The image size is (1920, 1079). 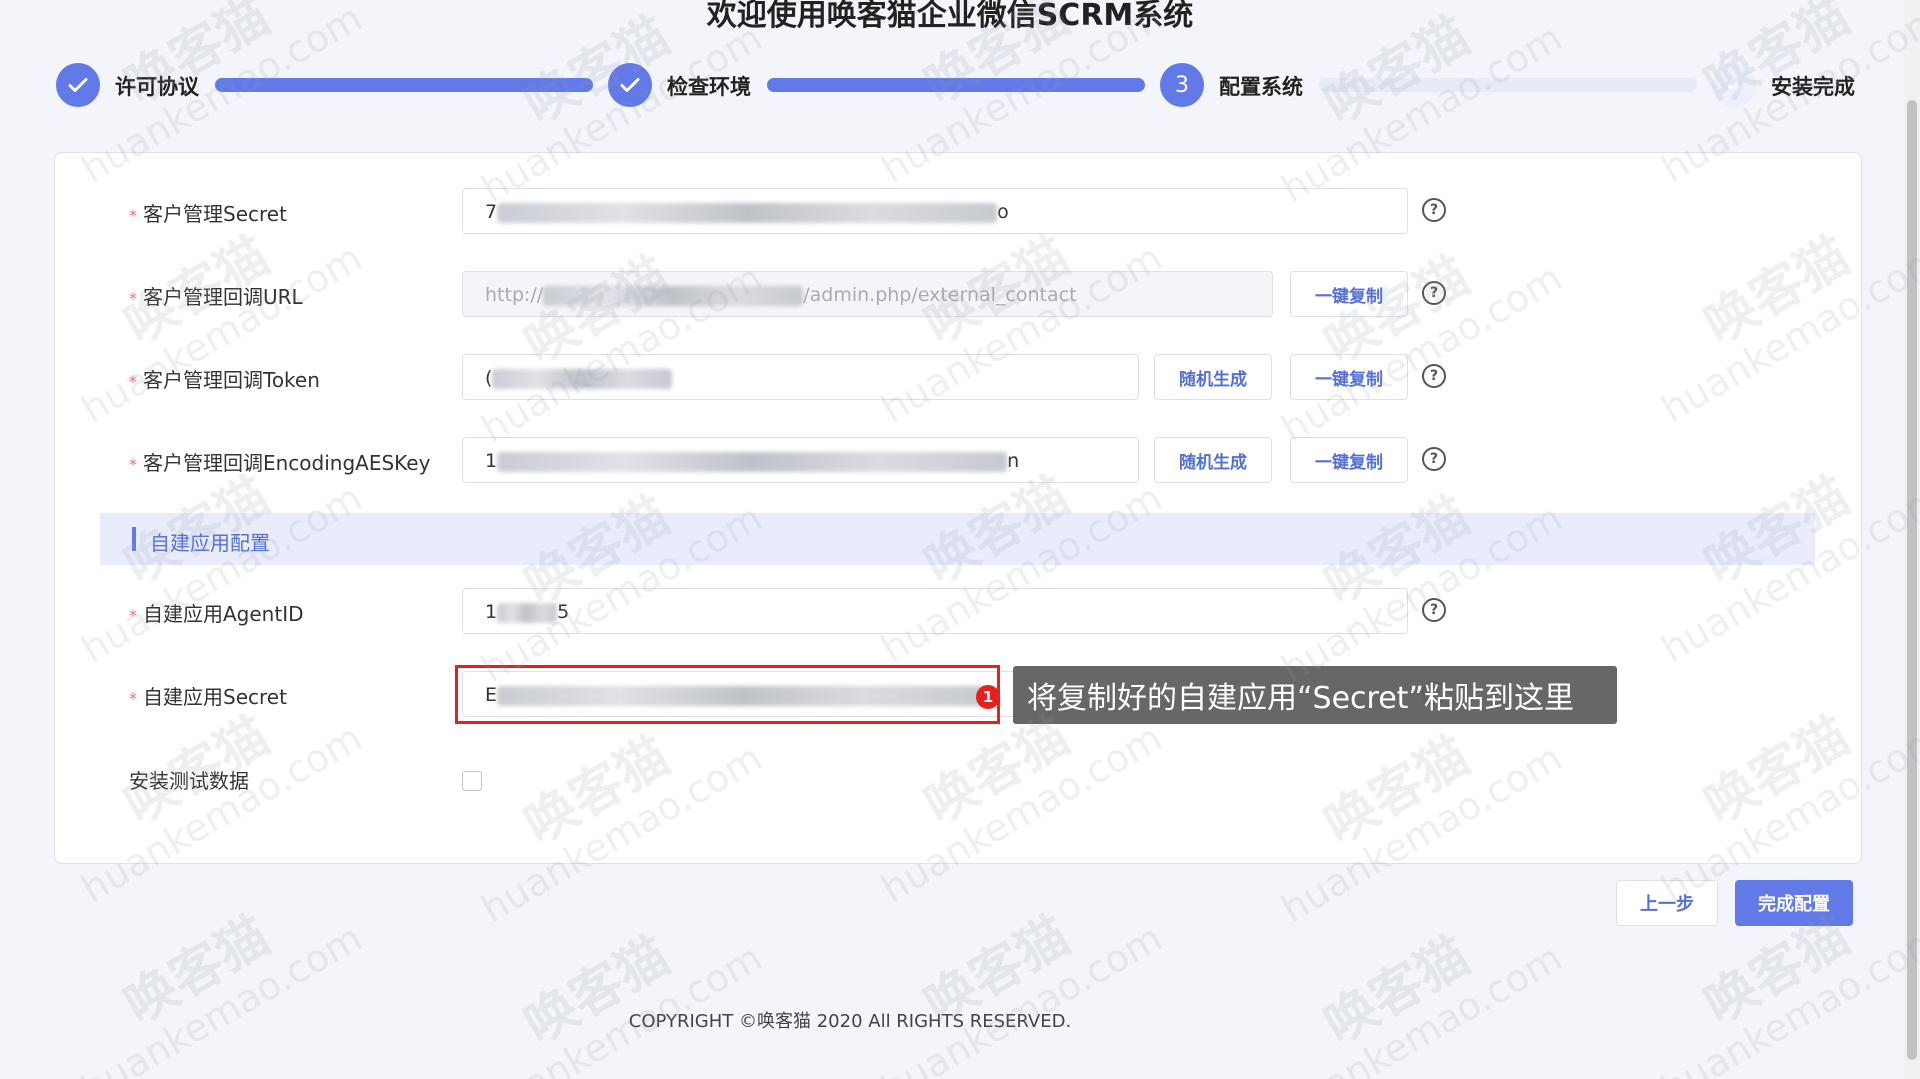 What do you see at coordinates (1182, 85) in the screenshot?
I see `step-3-number: 3` at bounding box center [1182, 85].